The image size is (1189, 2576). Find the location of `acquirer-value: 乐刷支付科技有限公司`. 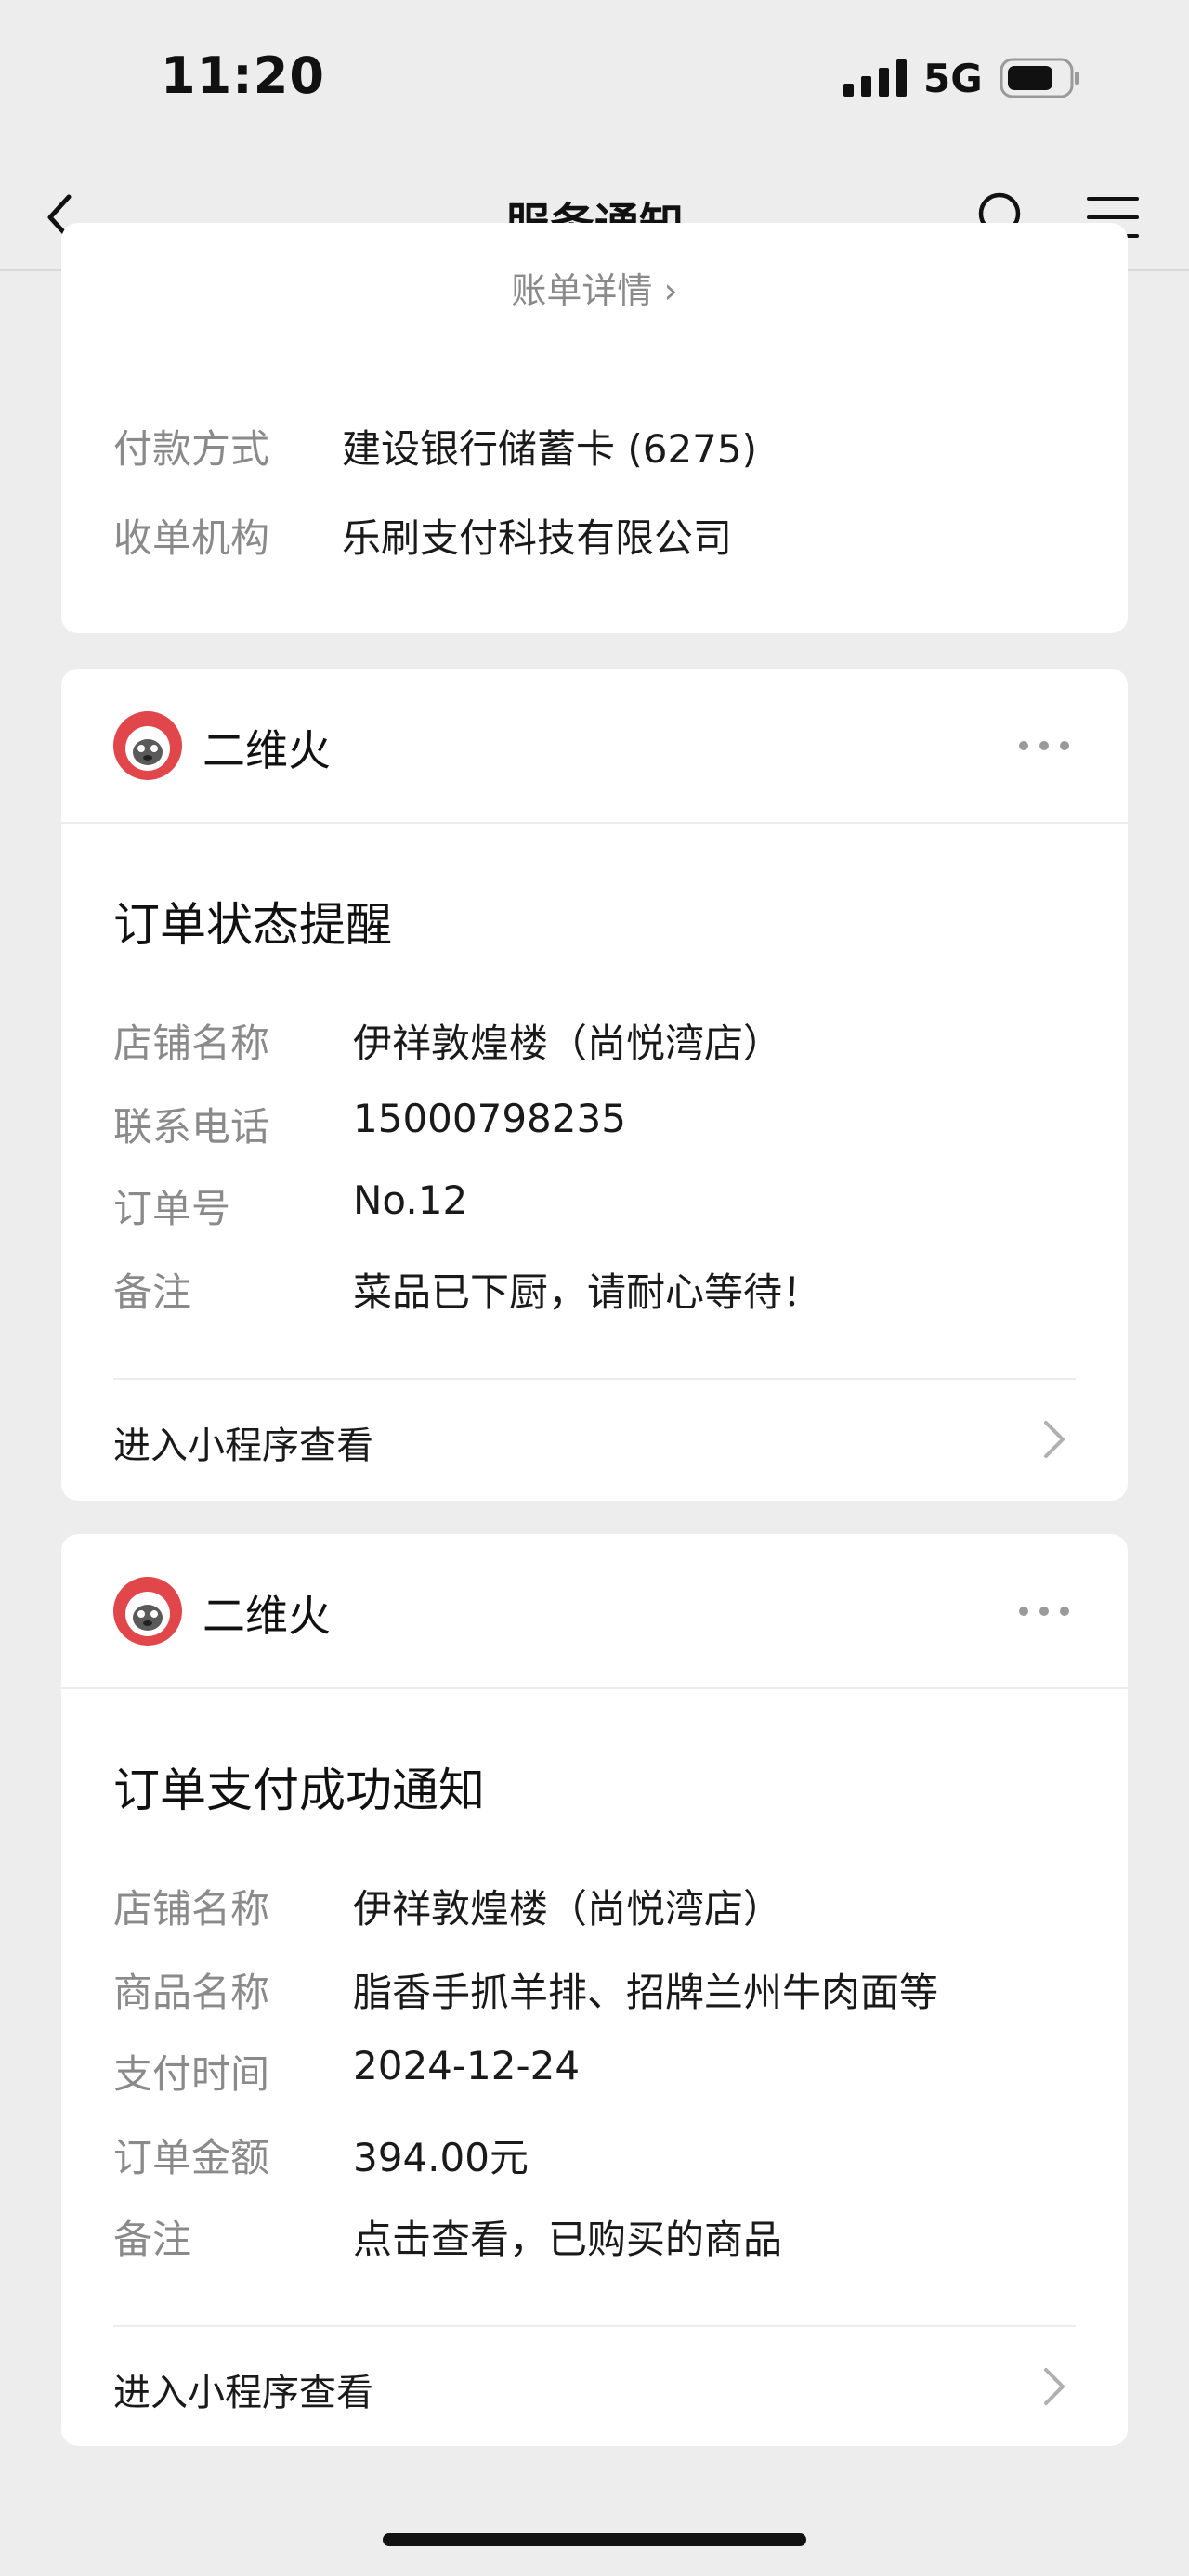

acquirer-value: 乐刷支付科技有限公司 is located at coordinates (538, 538).